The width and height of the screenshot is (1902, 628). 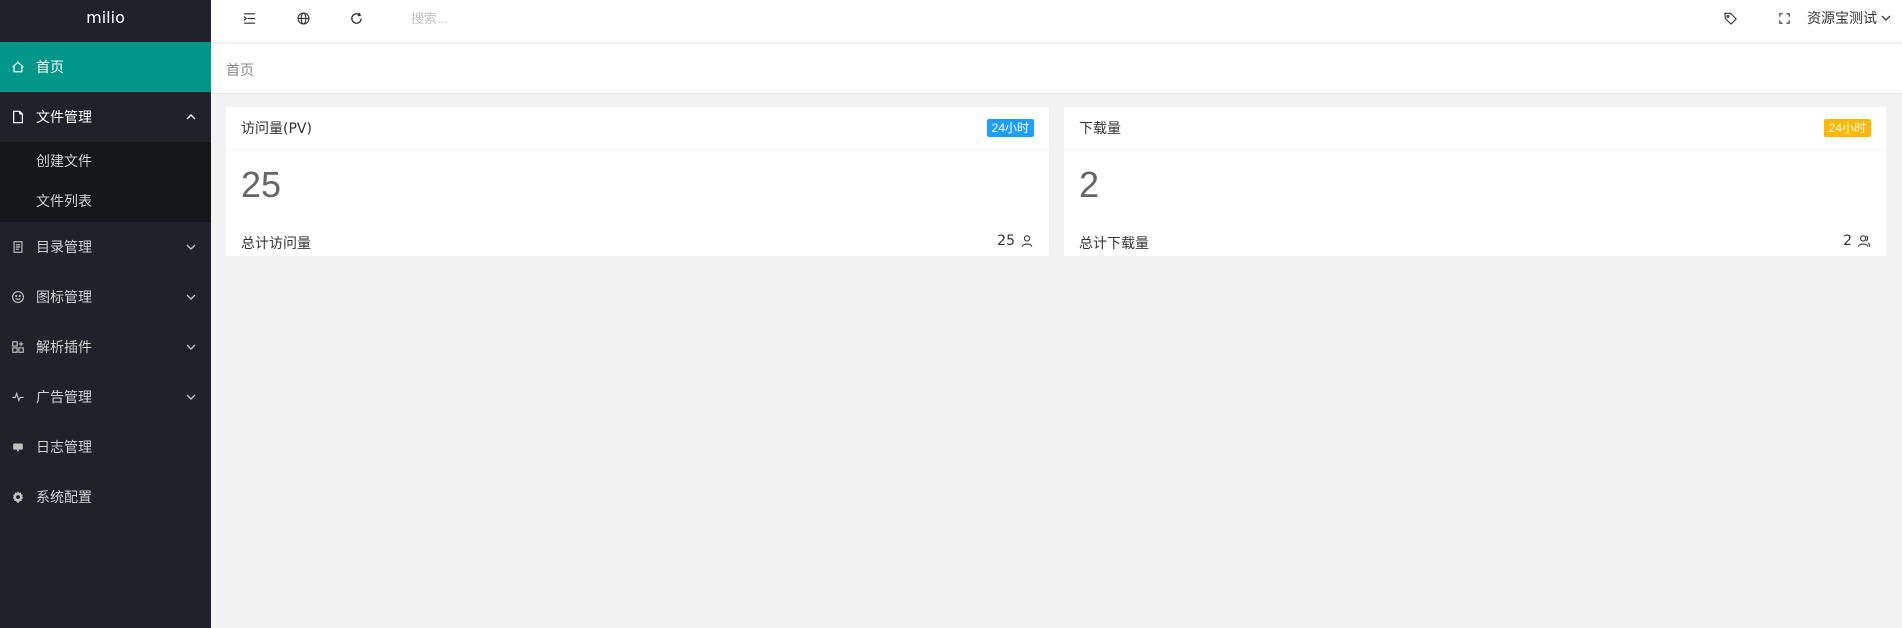 I want to click on sidebar-item-label: 广告管理, so click(x=64, y=398).